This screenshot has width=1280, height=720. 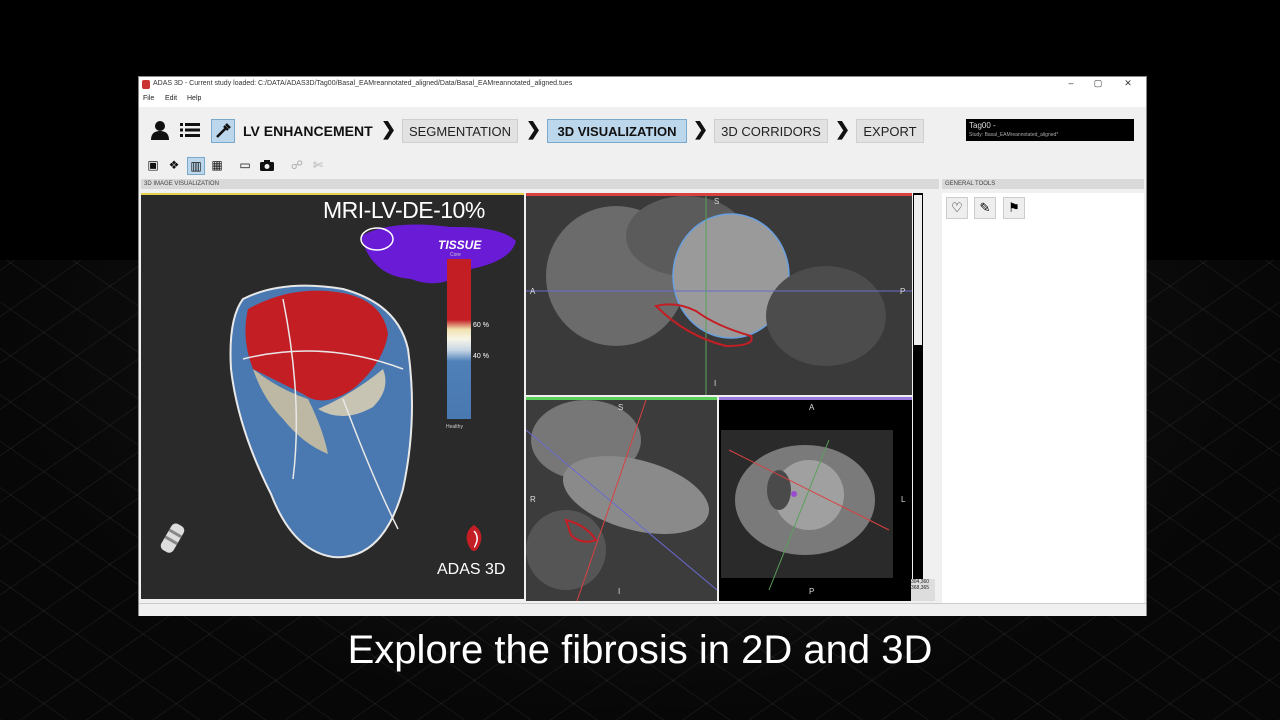 I want to click on tools-header: GENERAL TOOLS, so click(x=1043, y=184).